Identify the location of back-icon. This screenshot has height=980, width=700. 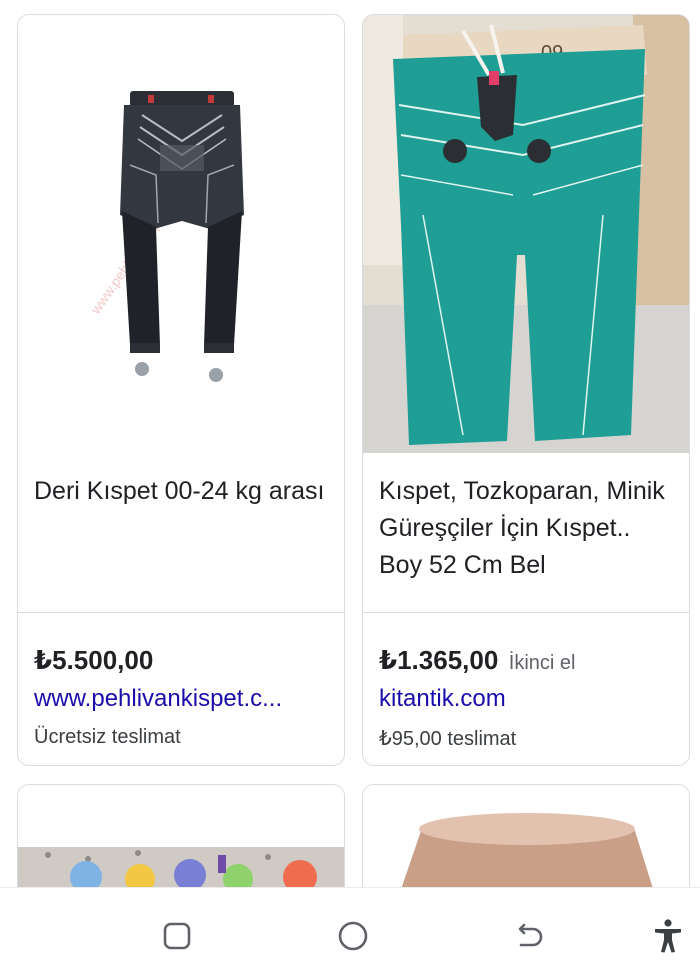
(530, 935).